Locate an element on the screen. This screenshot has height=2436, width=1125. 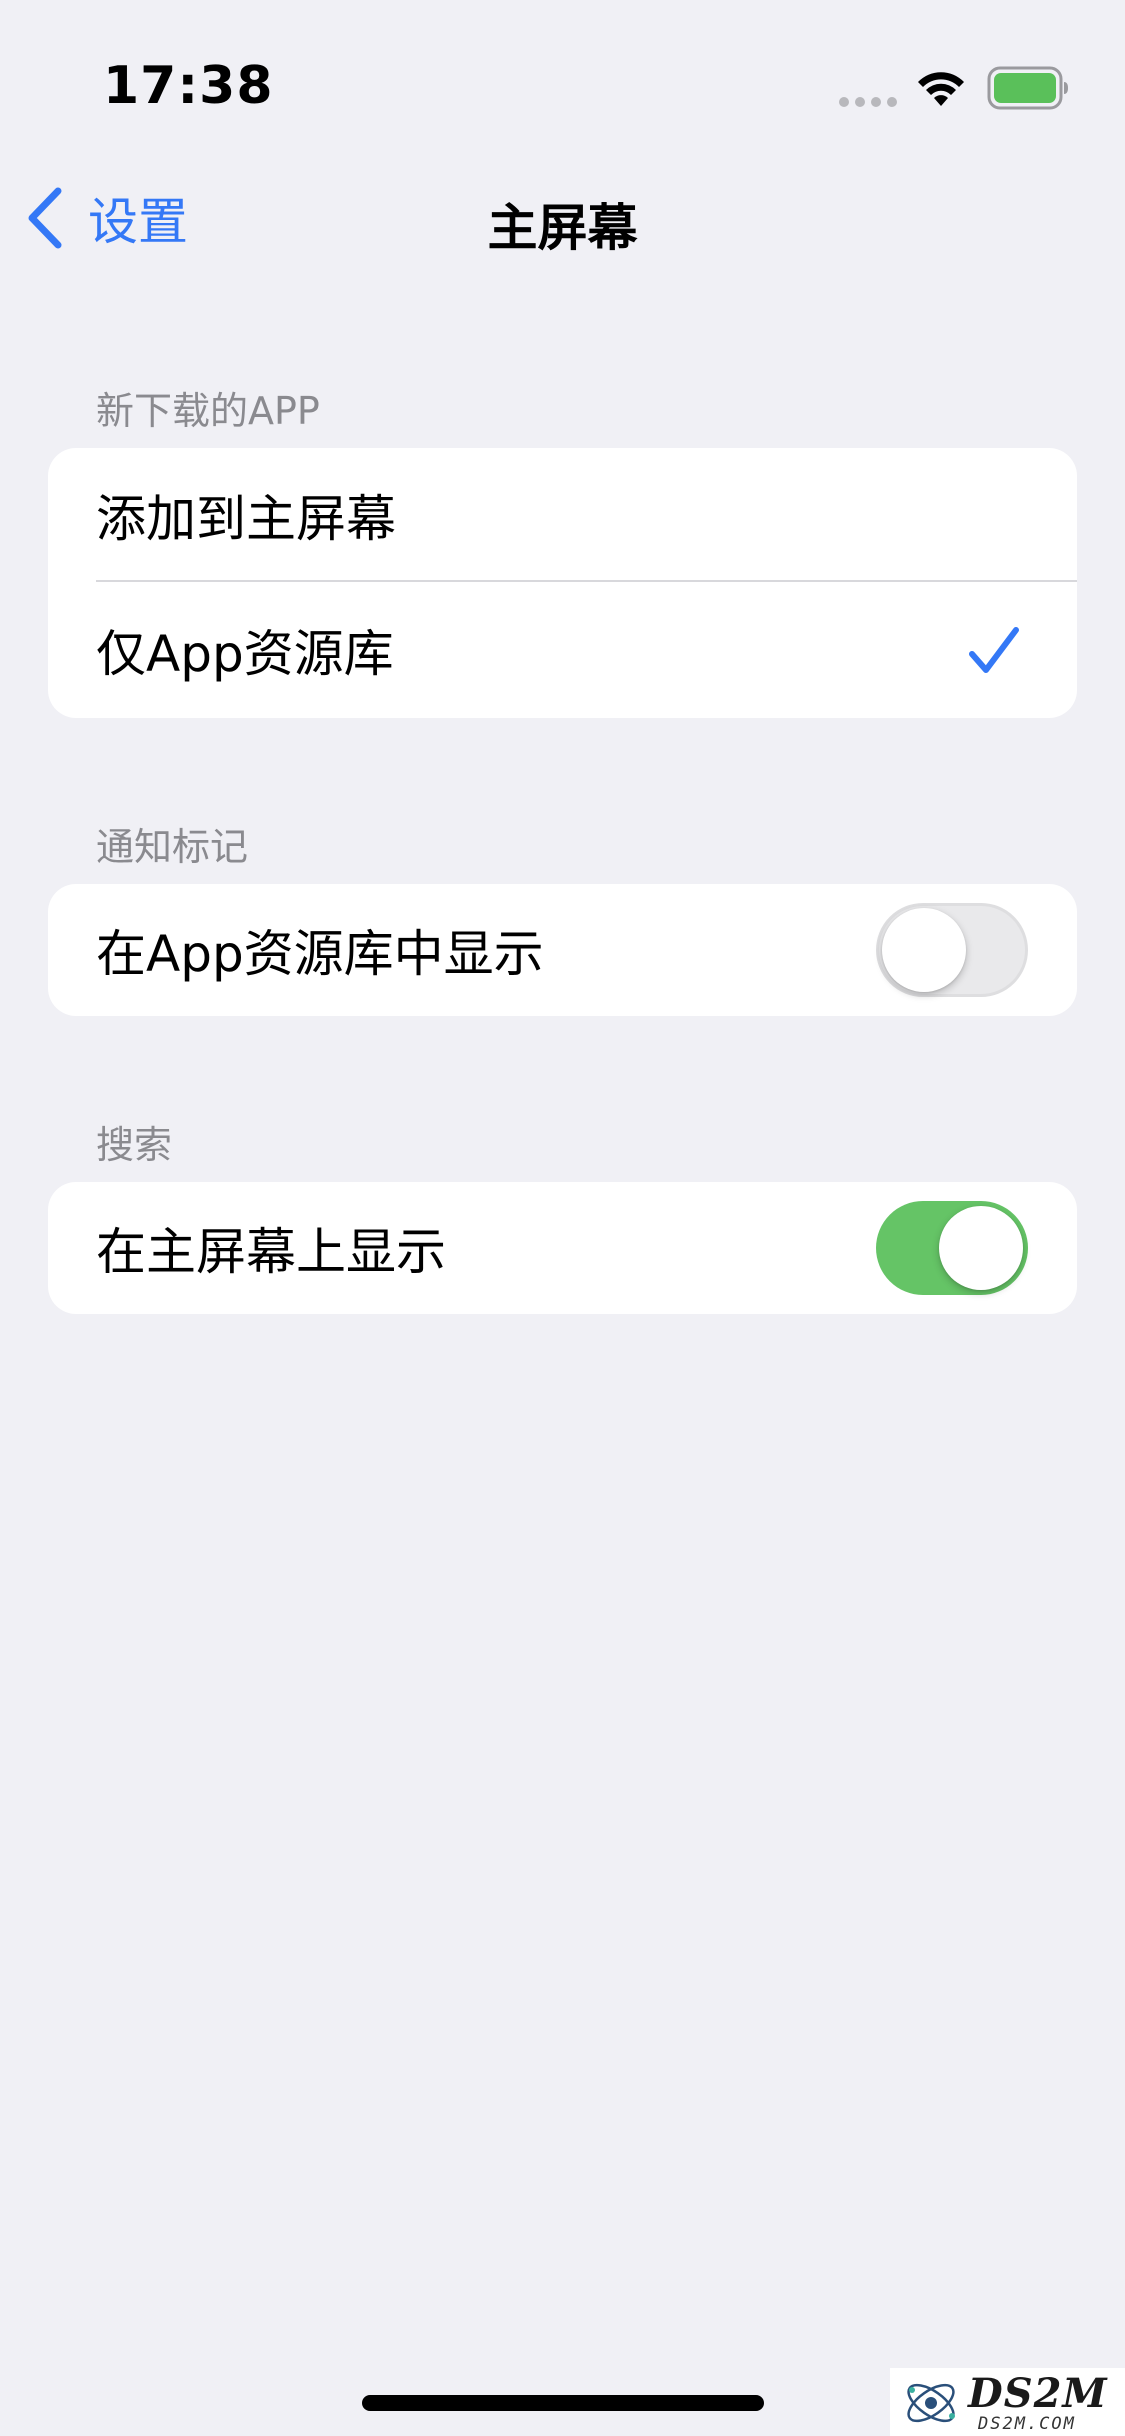
chevron-left-icon is located at coordinates (45, 218).